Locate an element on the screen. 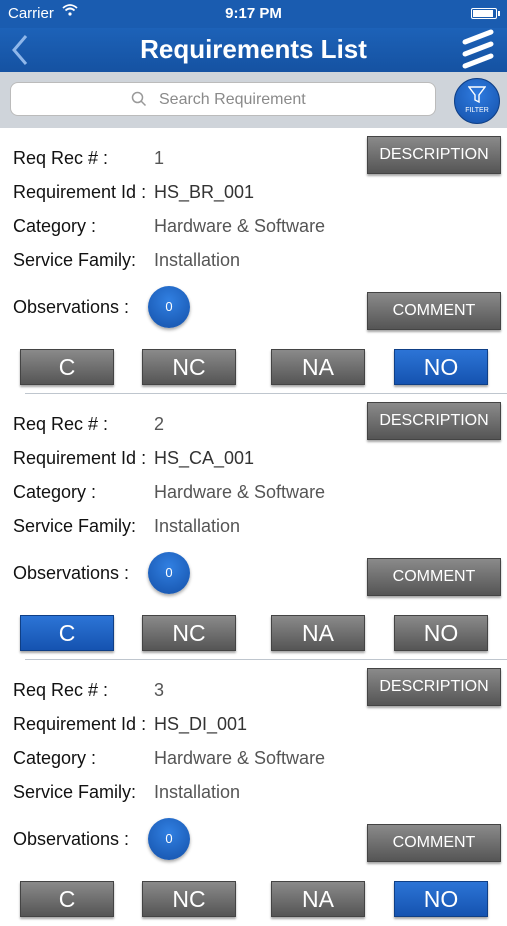 The width and height of the screenshot is (507, 926). search-bar: FILTER is located at coordinates (253, 100).